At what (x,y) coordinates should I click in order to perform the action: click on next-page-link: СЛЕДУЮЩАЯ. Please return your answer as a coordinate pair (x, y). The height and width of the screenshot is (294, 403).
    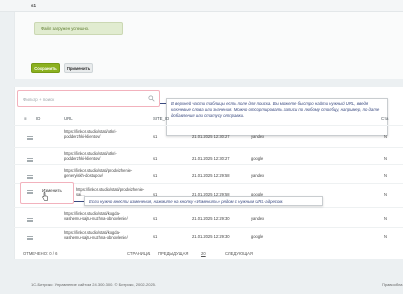
    Looking at the image, I should click on (239, 253).